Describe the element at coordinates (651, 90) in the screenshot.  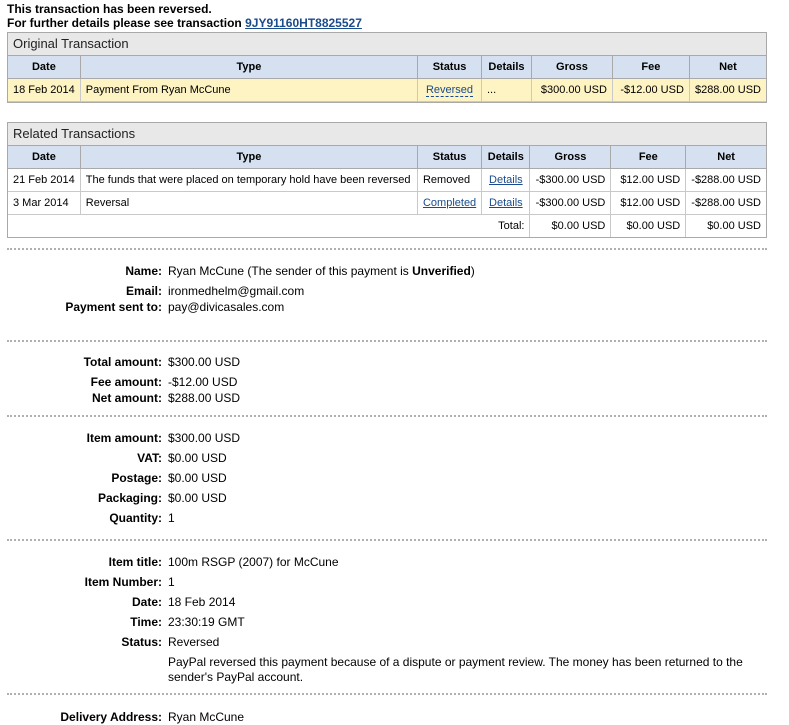
I see `cell-fee: -$12.00 USD` at that location.